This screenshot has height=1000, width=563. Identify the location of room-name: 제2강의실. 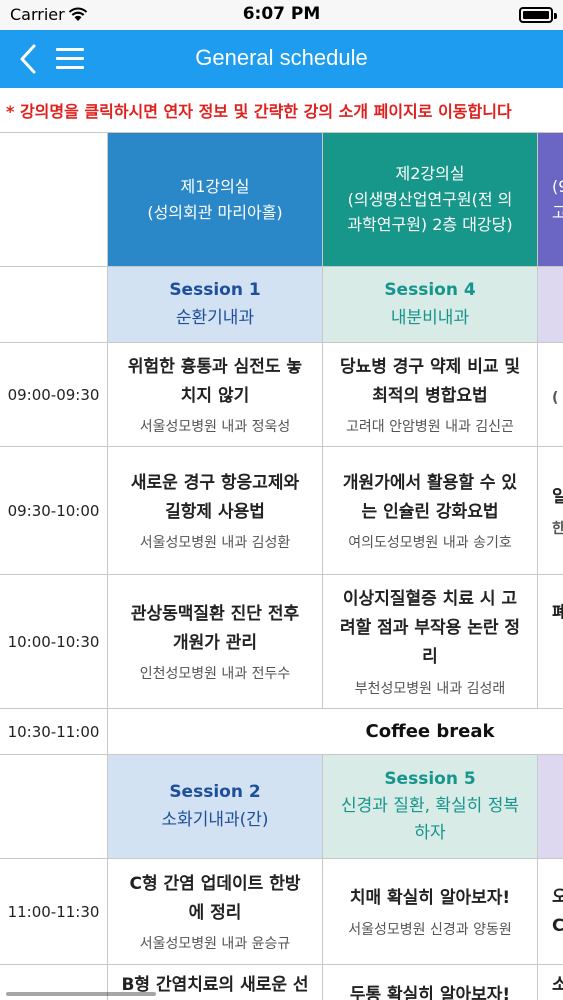
(430, 174).